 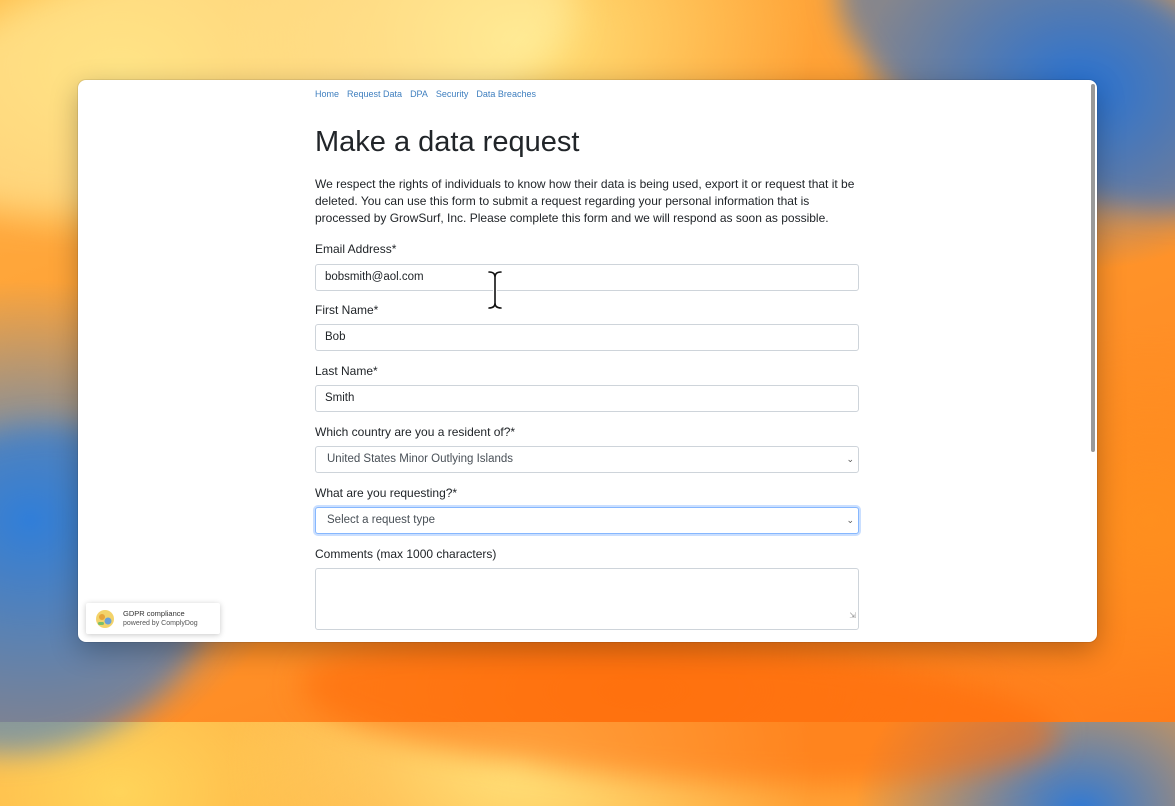 What do you see at coordinates (587, 398) in the screenshot?
I see `last-name-field: Smith` at bounding box center [587, 398].